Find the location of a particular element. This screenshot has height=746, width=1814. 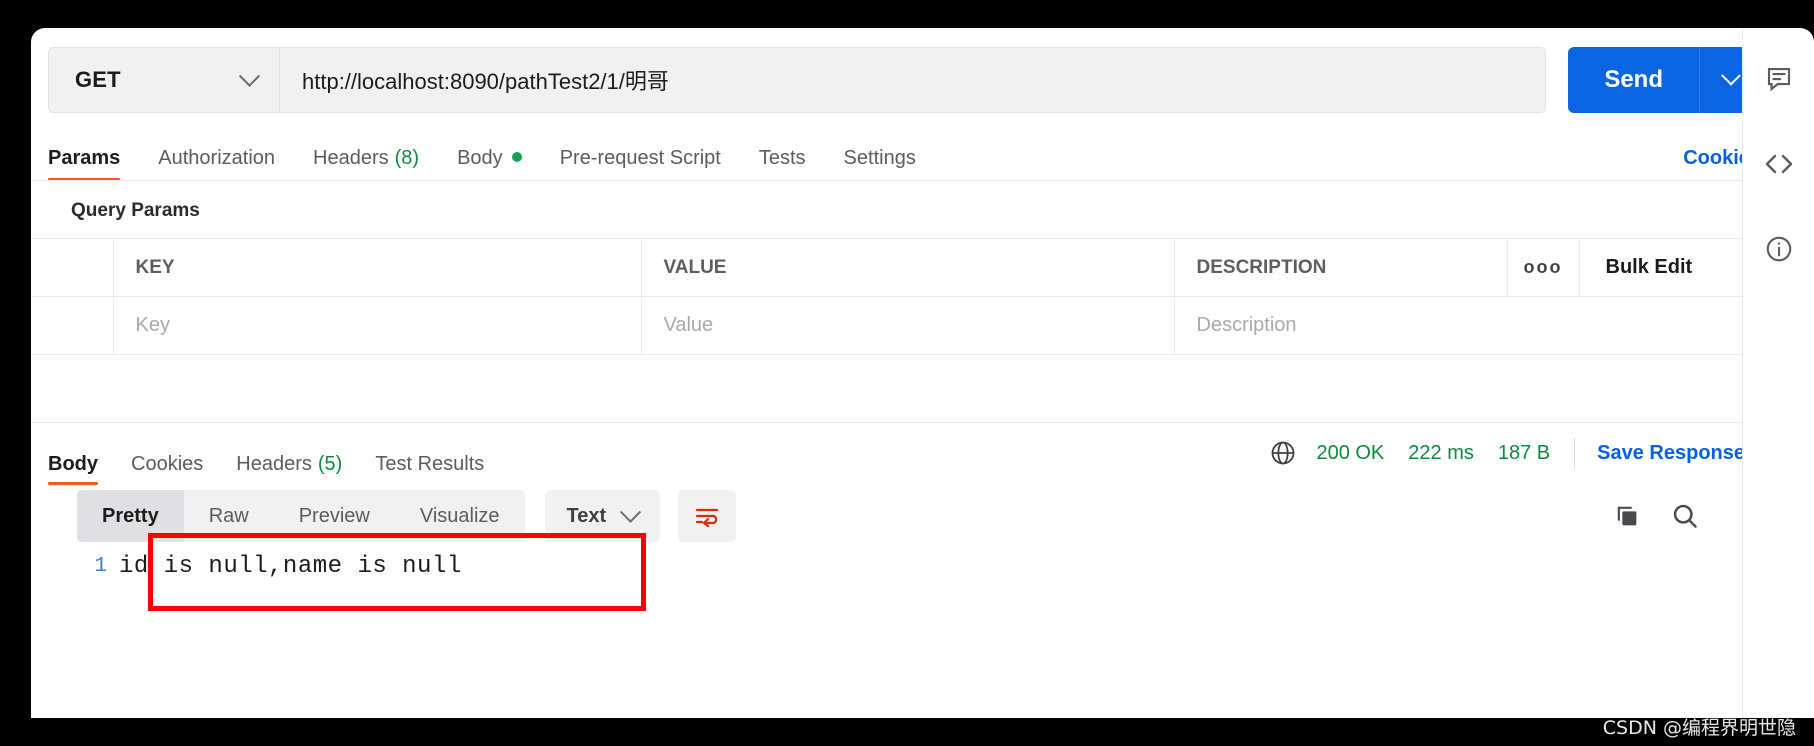

response-tab-test-results: Test Results is located at coordinates (429, 469).